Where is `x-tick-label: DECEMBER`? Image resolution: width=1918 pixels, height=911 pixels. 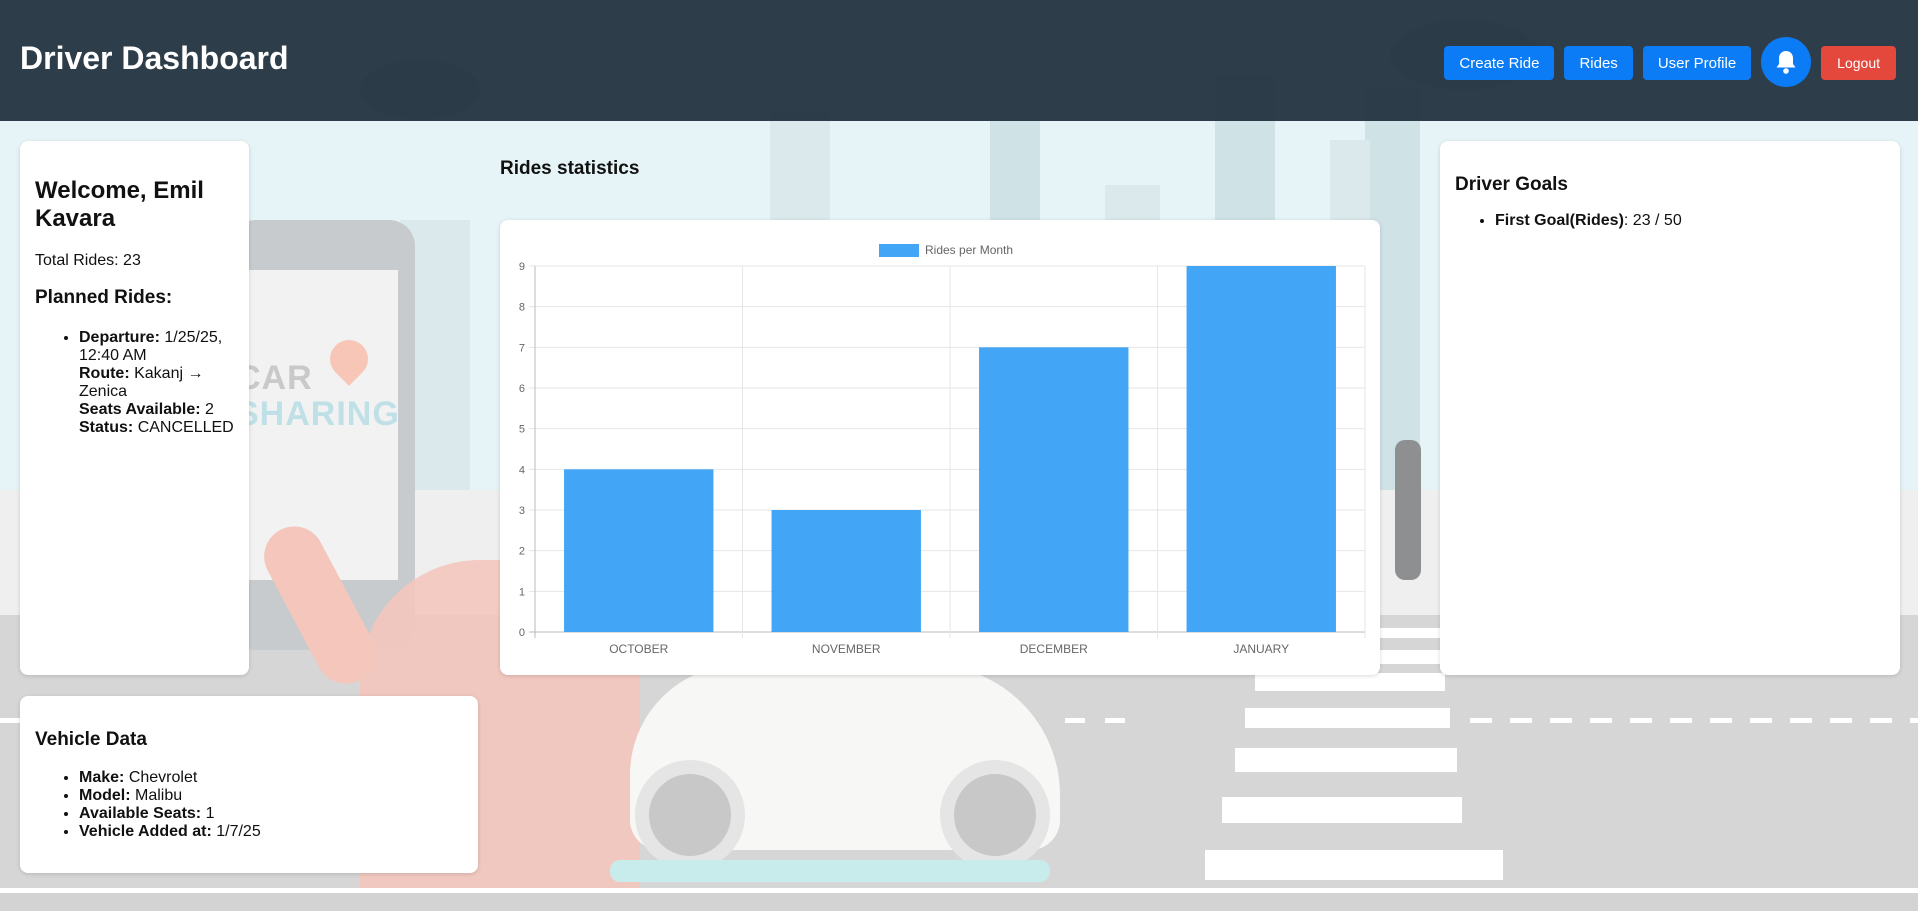 x-tick-label: DECEMBER is located at coordinates (1054, 649).